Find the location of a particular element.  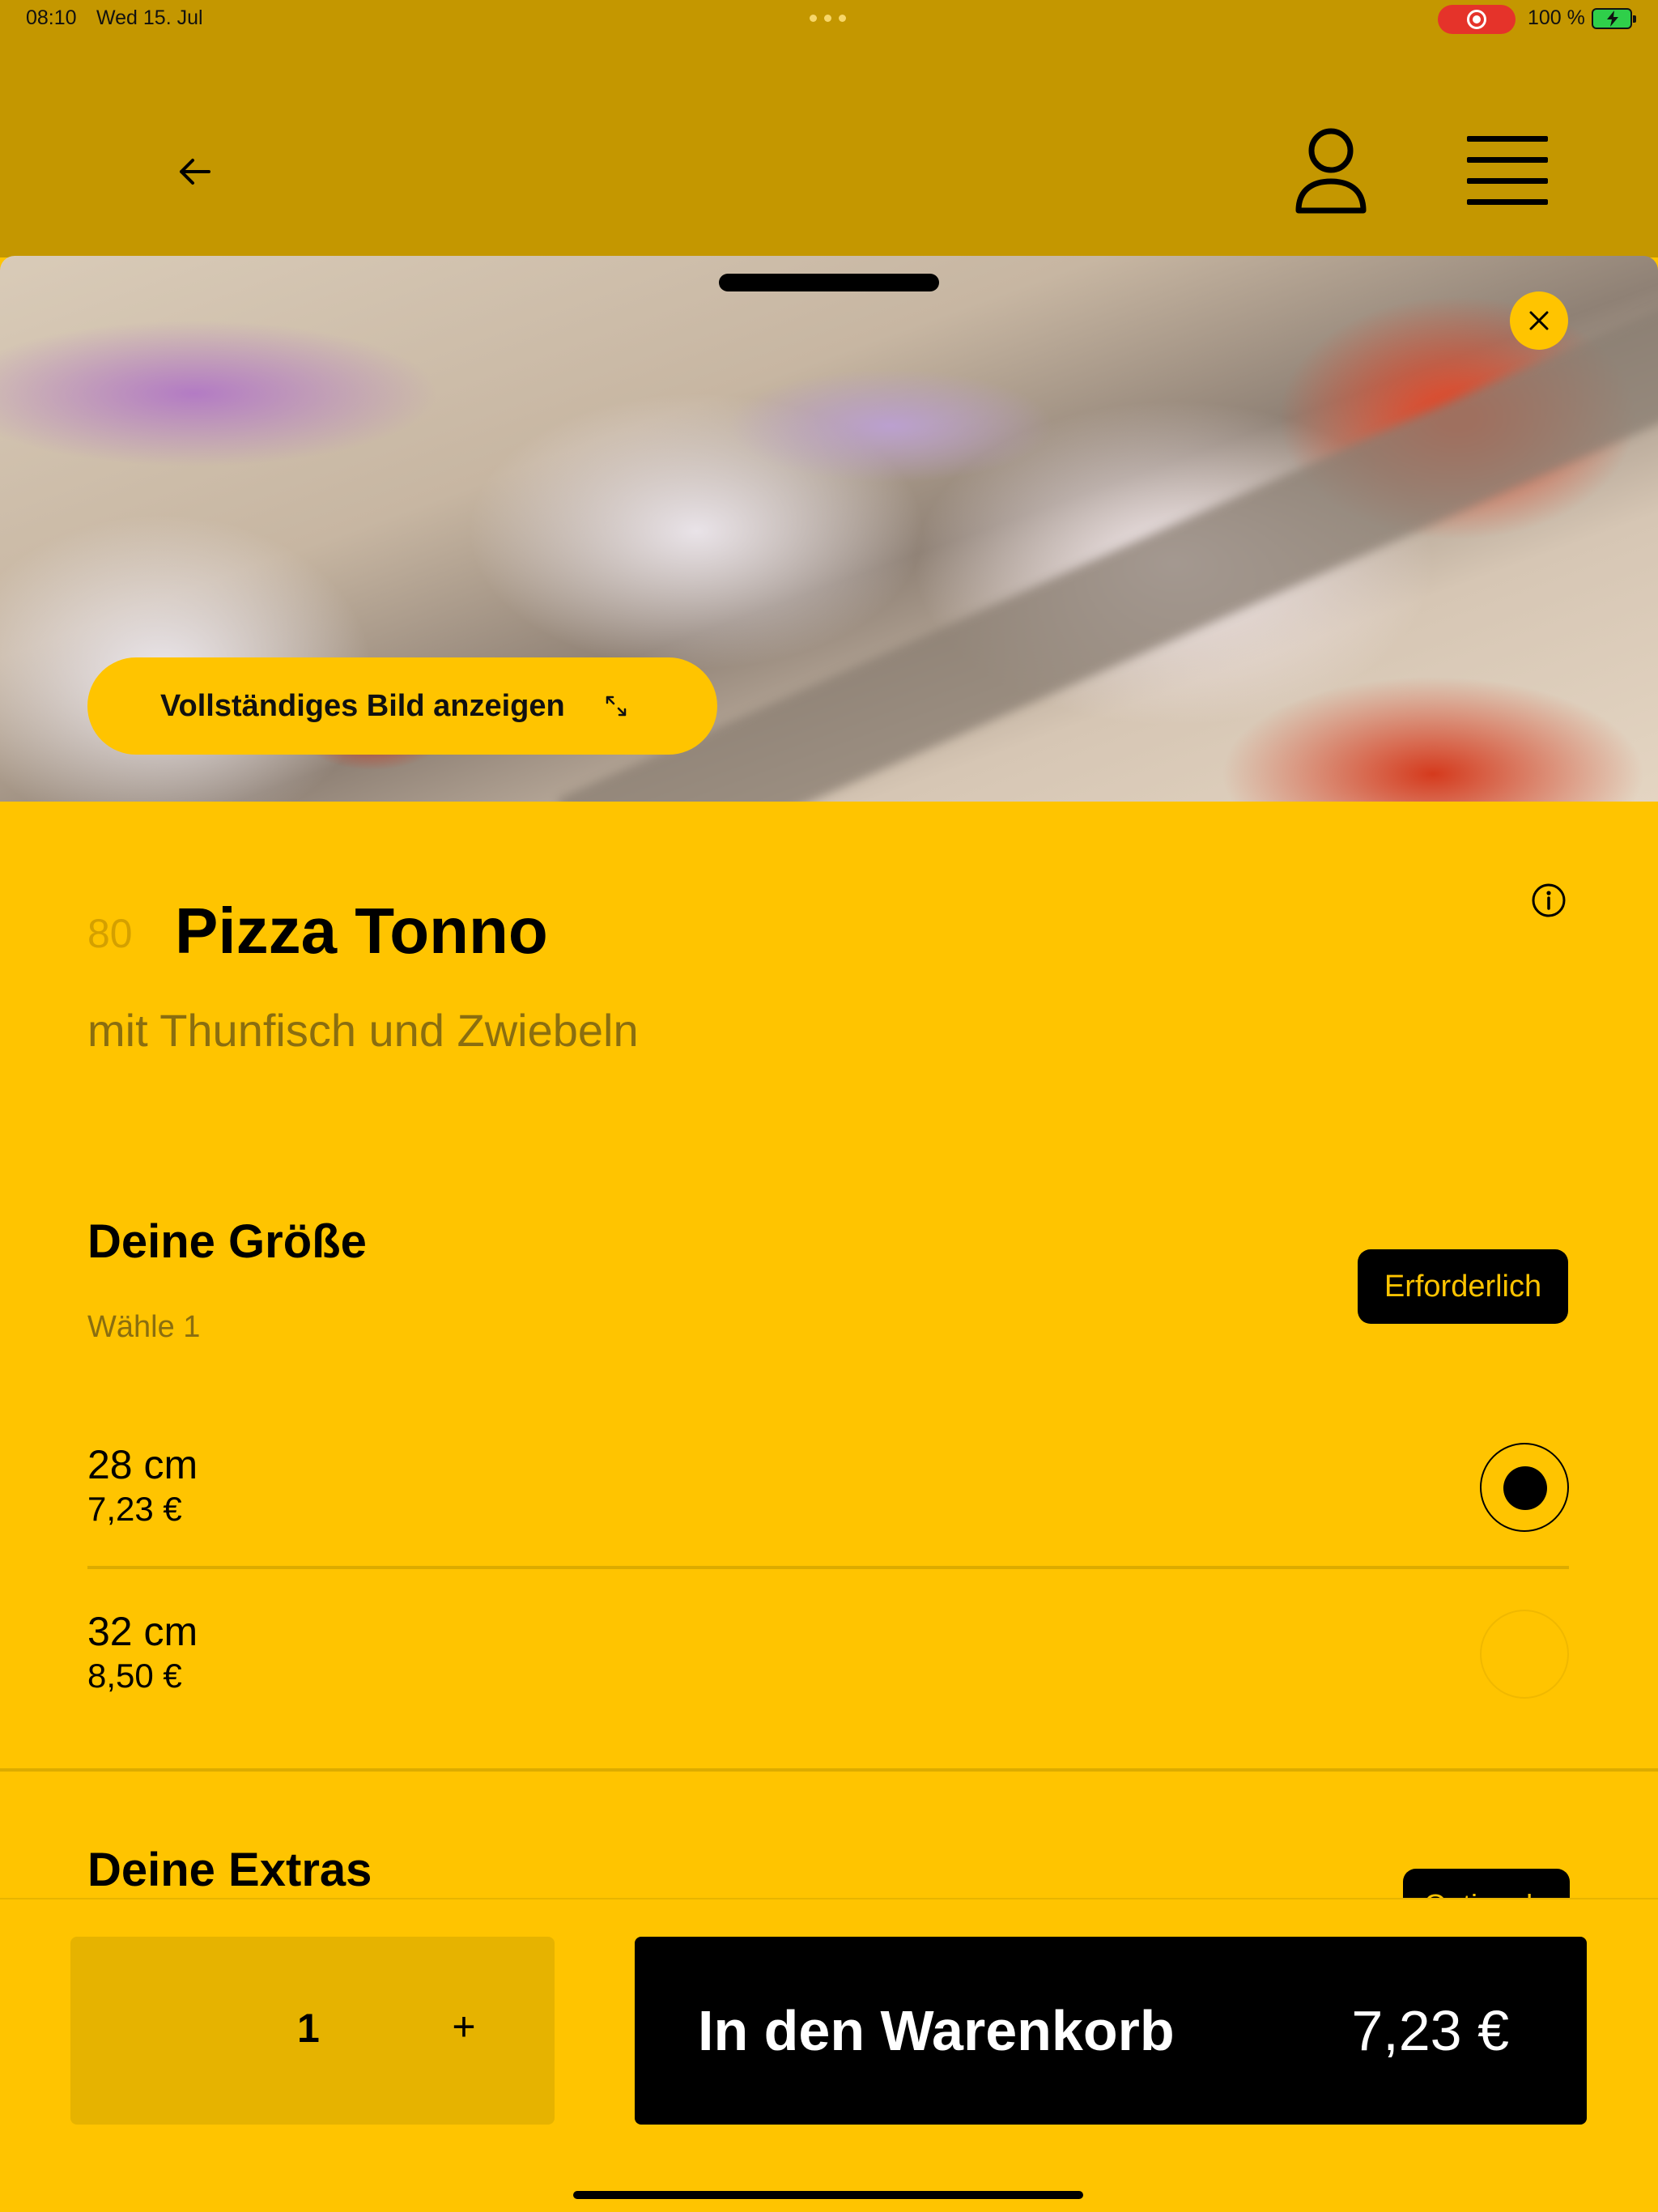

size-radio-selected is located at coordinates (1524, 1488).